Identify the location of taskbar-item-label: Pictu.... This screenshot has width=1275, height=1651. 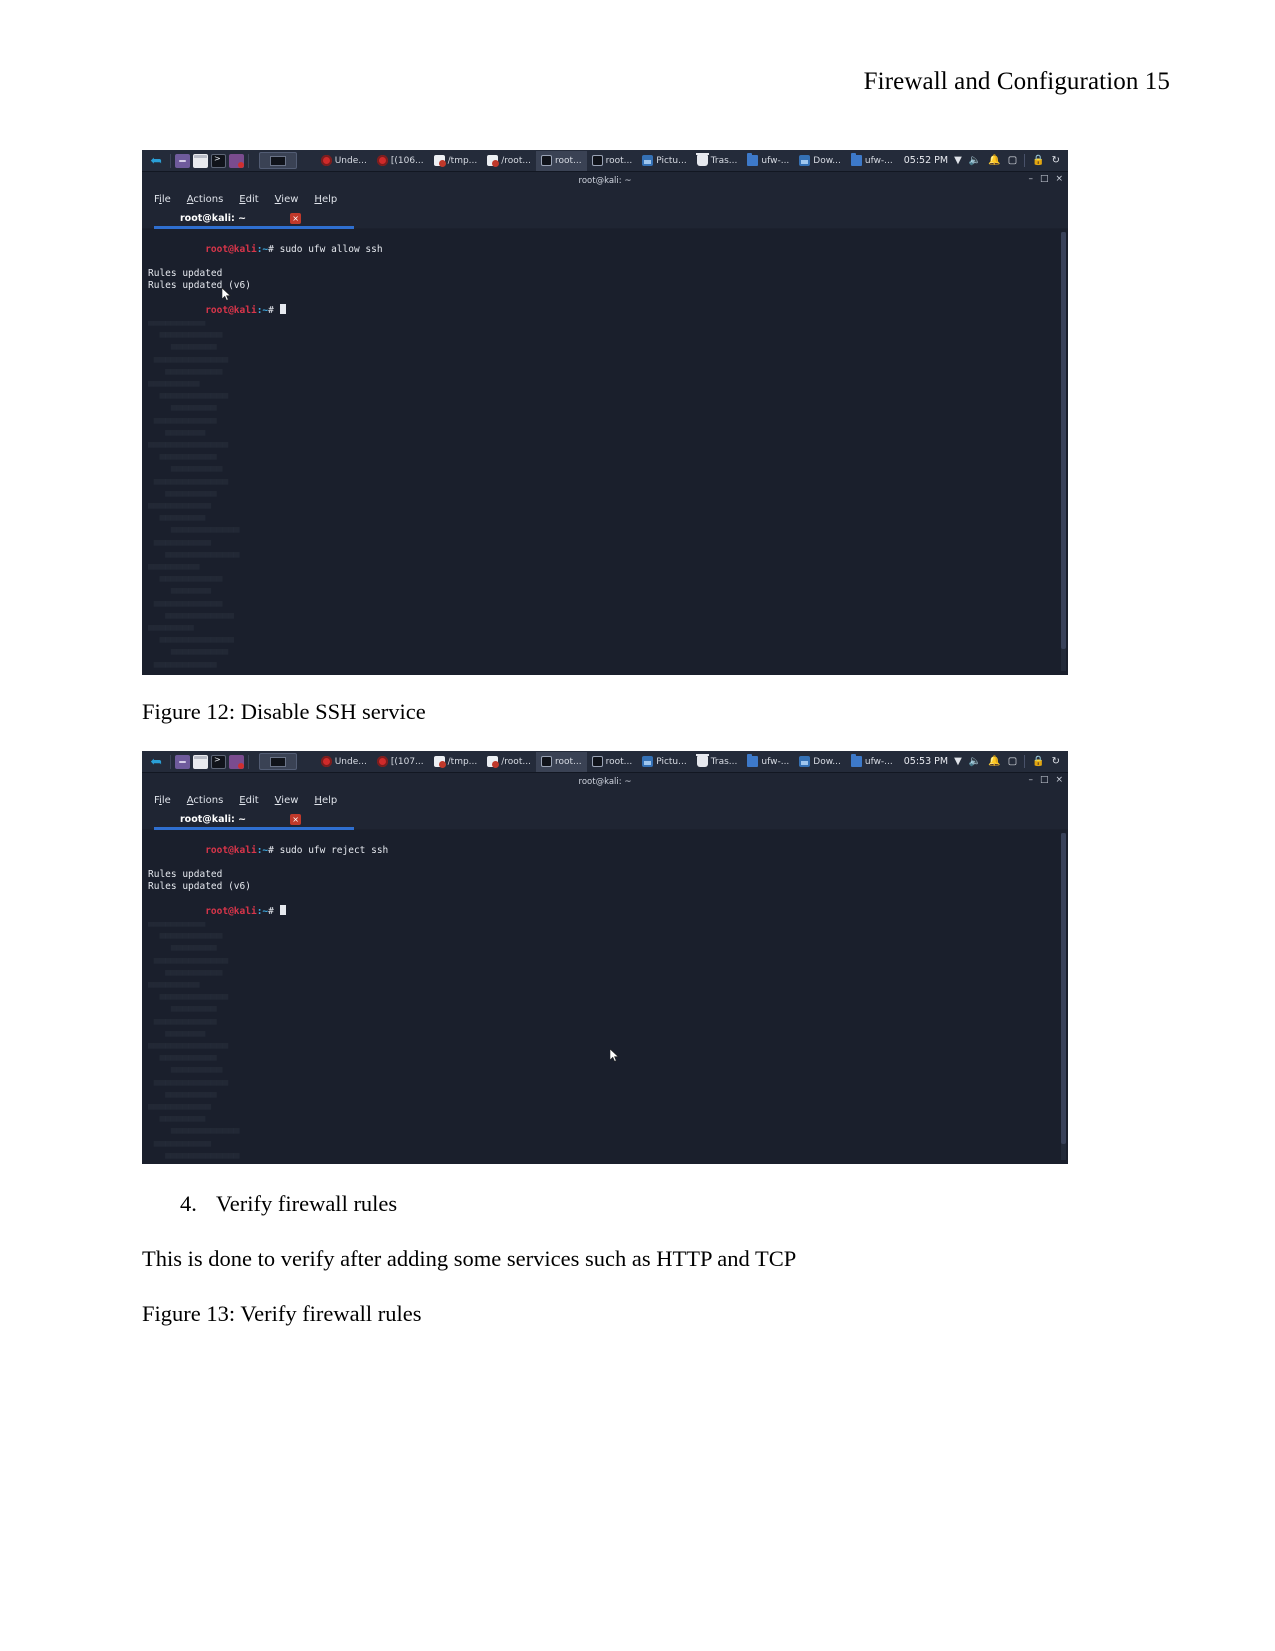
(671, 160).